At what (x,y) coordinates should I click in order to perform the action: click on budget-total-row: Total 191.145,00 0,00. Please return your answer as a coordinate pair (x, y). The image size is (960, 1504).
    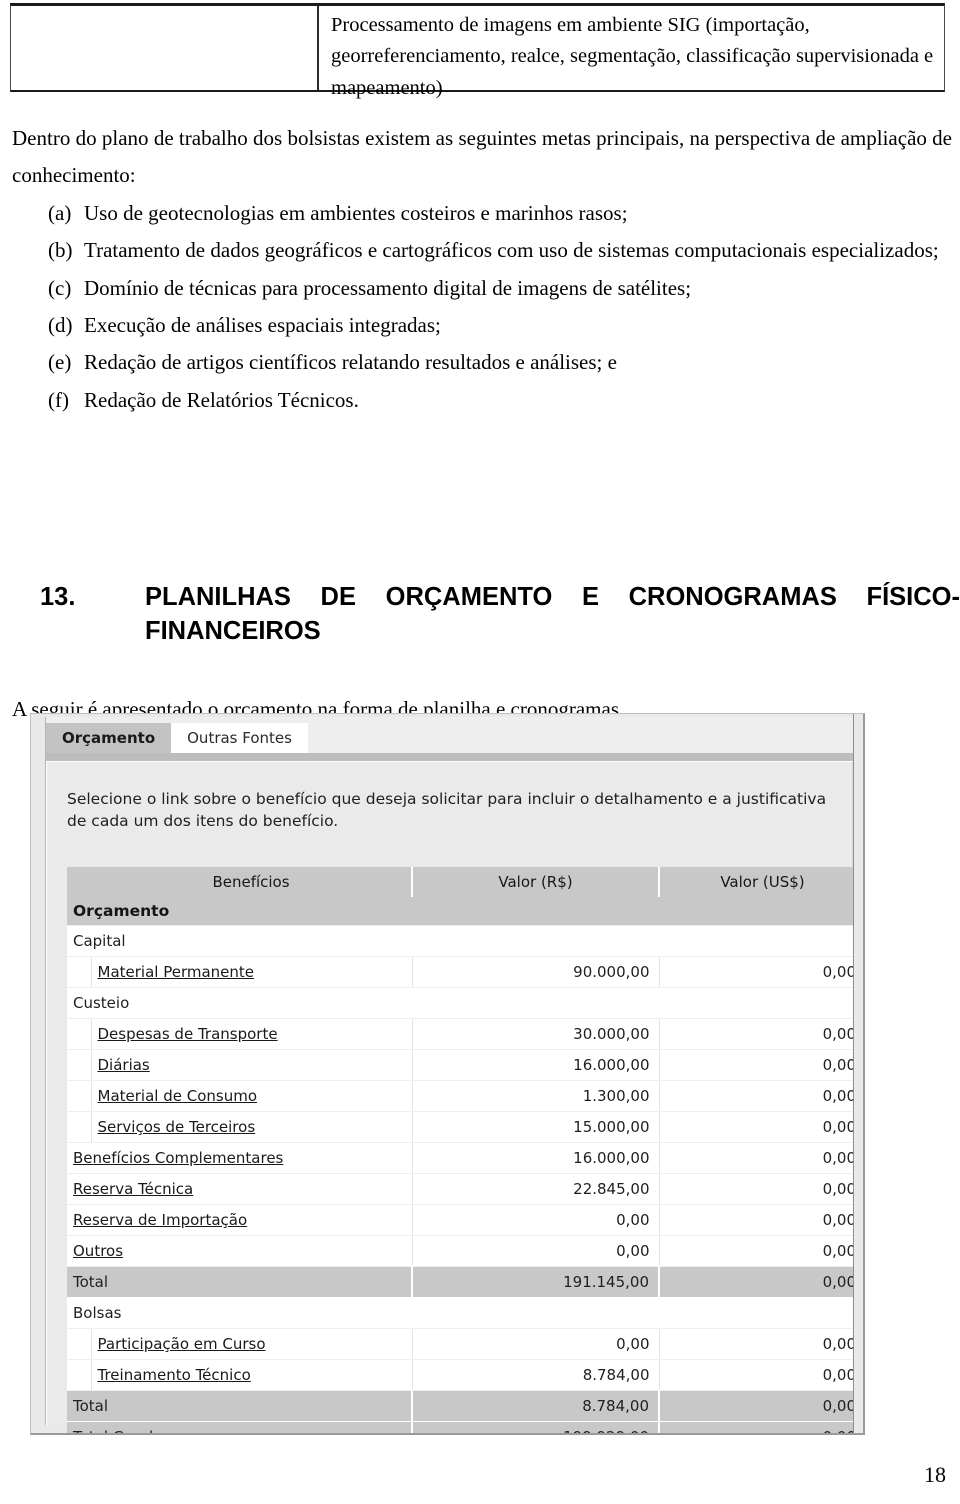
    Looking at the image, I should click on (465, 1282).